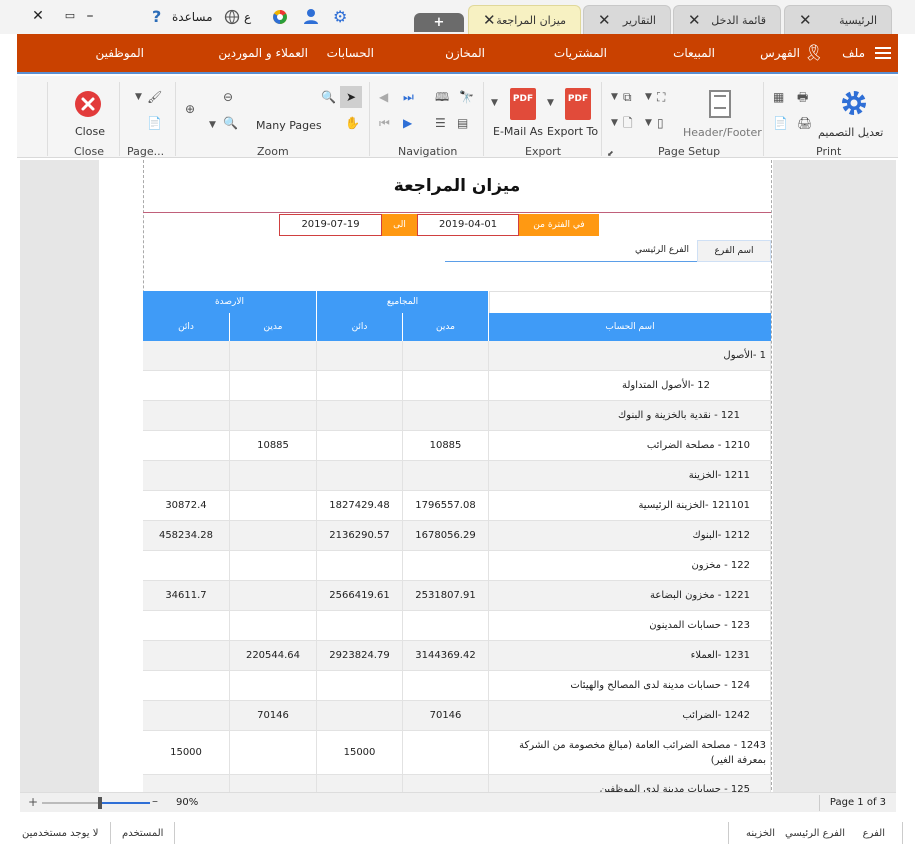  What do you see at coordinates (90, 131) in the screenshot?
I see `close-preview-button: Close` at bounding box center [90, 131].